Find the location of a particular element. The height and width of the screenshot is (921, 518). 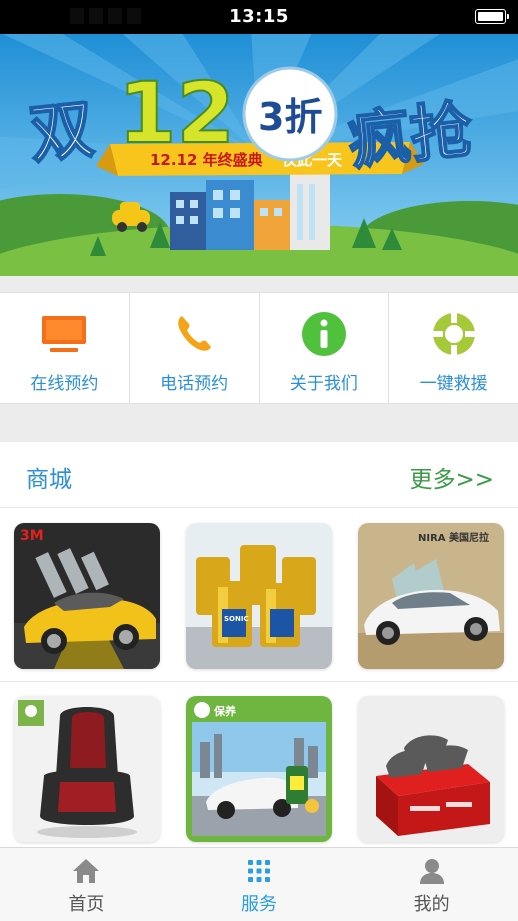

menu-rescue: 一键救援 is located at coordinates (453, 348).